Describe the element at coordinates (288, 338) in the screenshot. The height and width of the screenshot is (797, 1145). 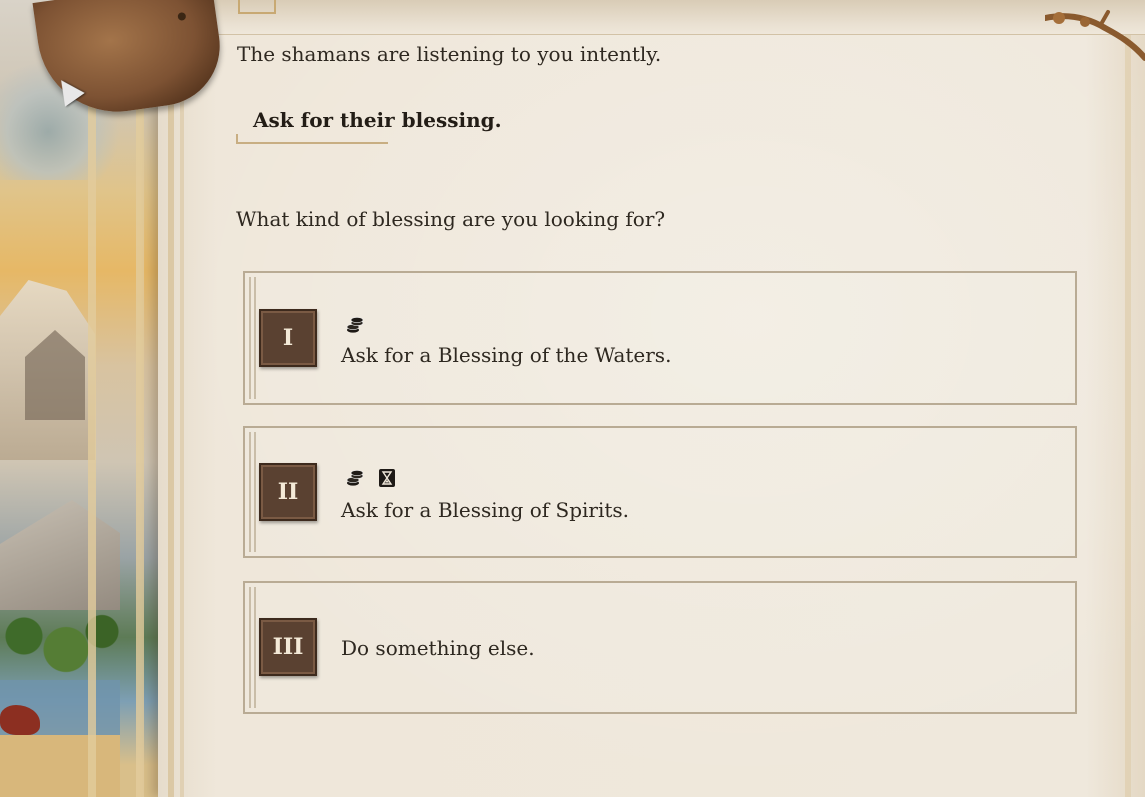
I see `option-numeral: I` at that location.